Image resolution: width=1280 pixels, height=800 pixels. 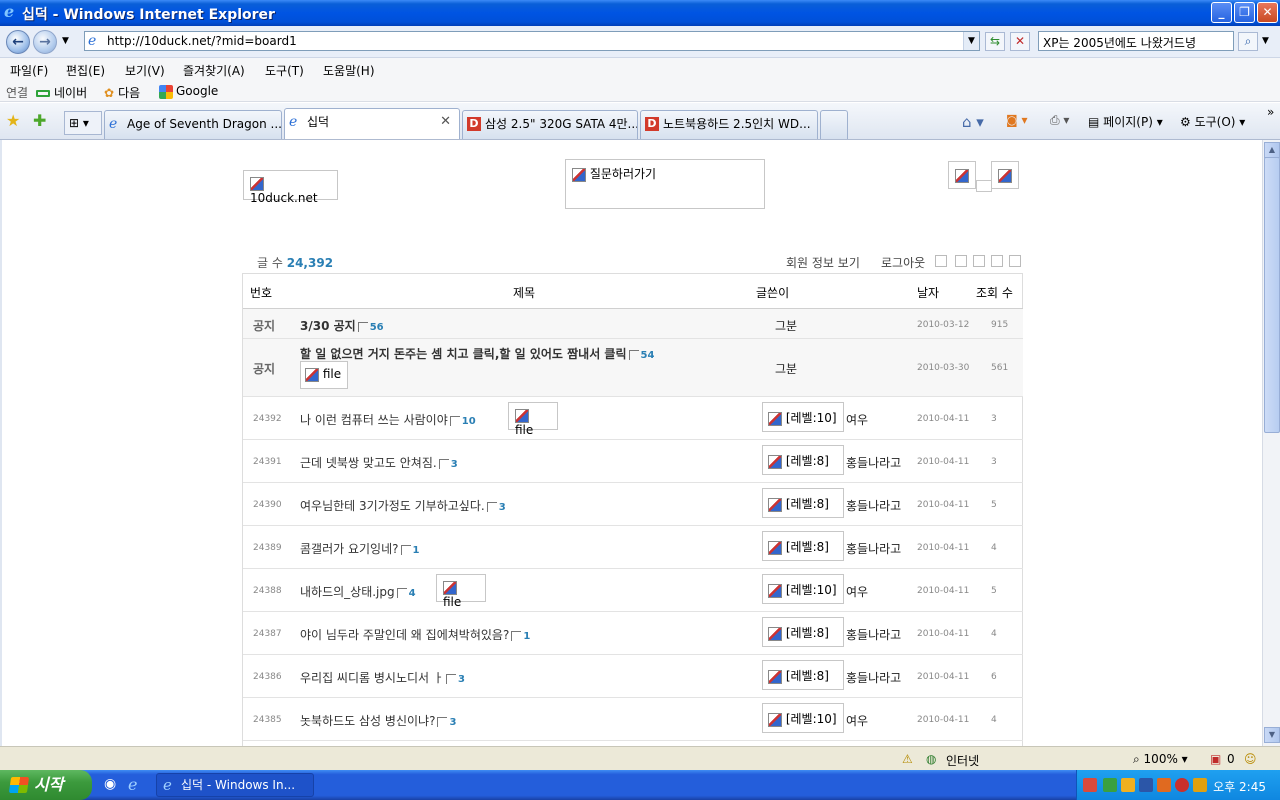 I want to click on back-button: ←, so click(x=18, y=42).